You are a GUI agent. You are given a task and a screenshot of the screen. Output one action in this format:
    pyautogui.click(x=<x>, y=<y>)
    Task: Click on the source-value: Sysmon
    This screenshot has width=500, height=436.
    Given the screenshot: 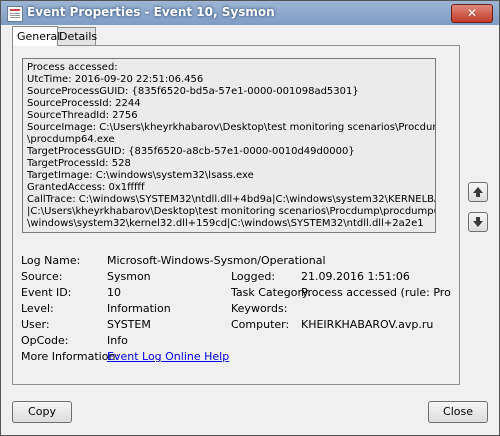 What is the action you would take?
    pyautogui.click(x=129, y=276)
    